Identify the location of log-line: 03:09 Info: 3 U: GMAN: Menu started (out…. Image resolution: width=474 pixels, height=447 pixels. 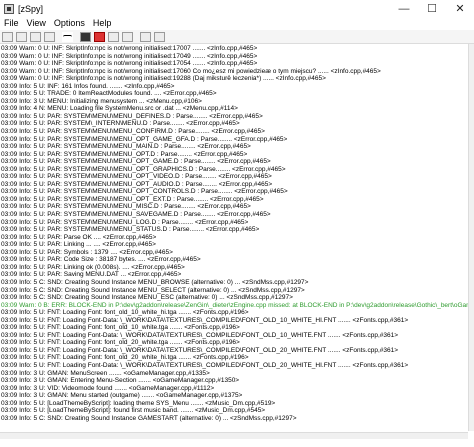
(122, 396).